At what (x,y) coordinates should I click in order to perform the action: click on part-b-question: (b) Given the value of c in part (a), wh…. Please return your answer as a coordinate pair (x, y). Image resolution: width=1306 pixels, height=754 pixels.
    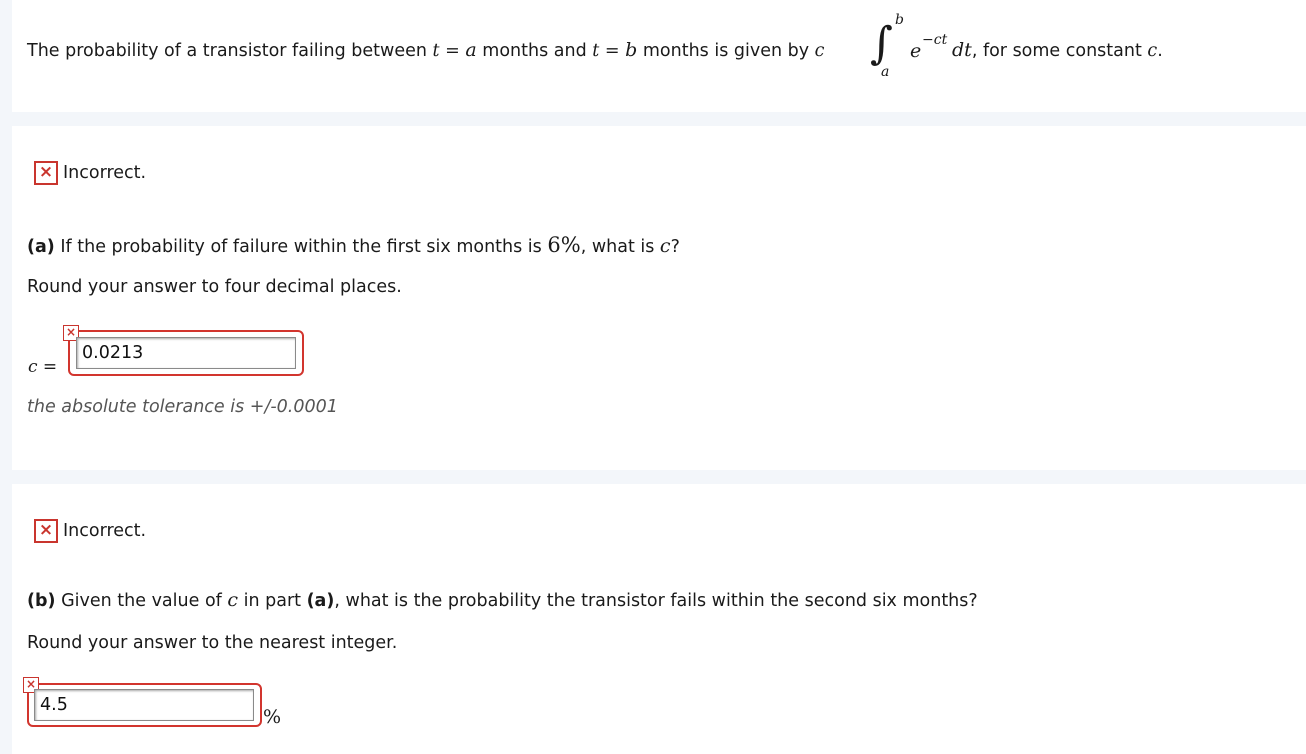
    Looking at the image, I should click on (502, 600).